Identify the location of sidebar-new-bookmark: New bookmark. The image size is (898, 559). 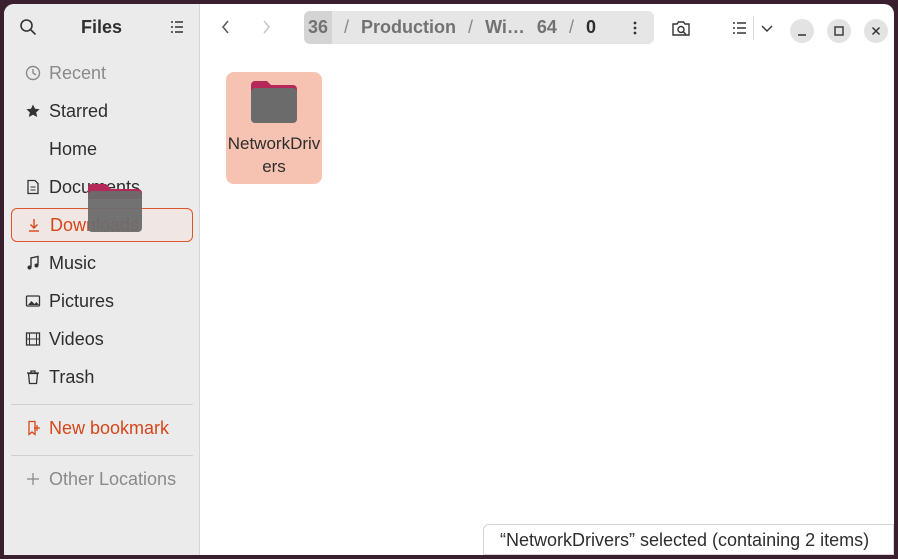
(102, 428).